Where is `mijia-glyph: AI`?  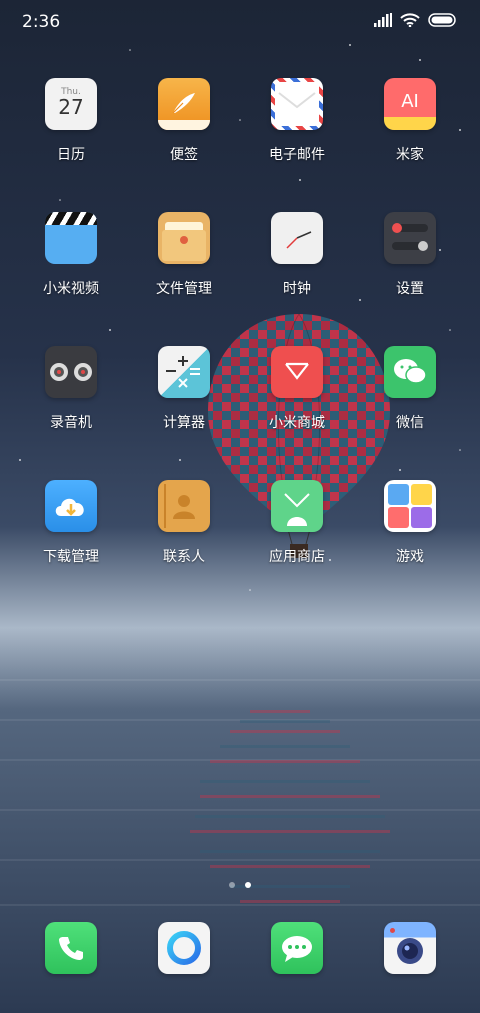 mijia-glyph: AI is located at coordinates (410, 101).